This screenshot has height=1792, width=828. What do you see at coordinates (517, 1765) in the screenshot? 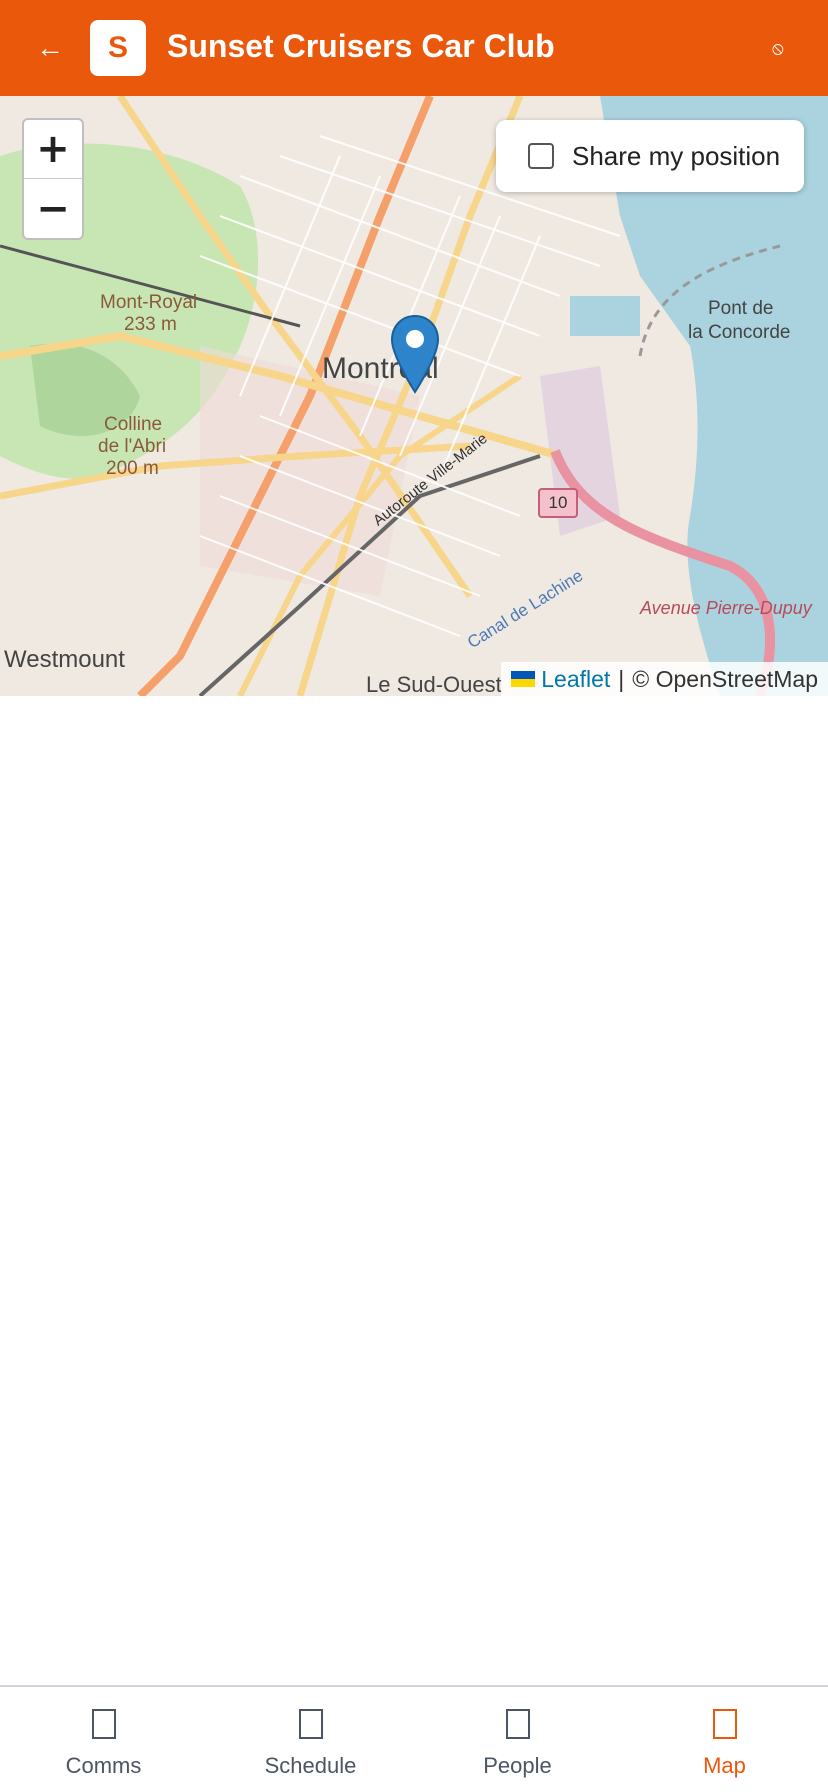
I see `nav-label-people: People` at bounding box center [517, 1765].